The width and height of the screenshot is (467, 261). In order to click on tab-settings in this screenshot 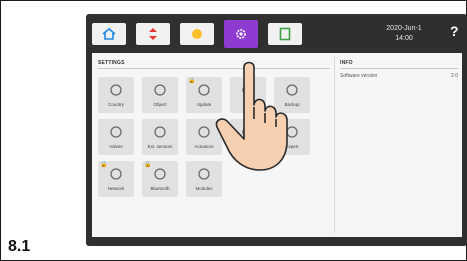, I will do `click(241, 34)`.